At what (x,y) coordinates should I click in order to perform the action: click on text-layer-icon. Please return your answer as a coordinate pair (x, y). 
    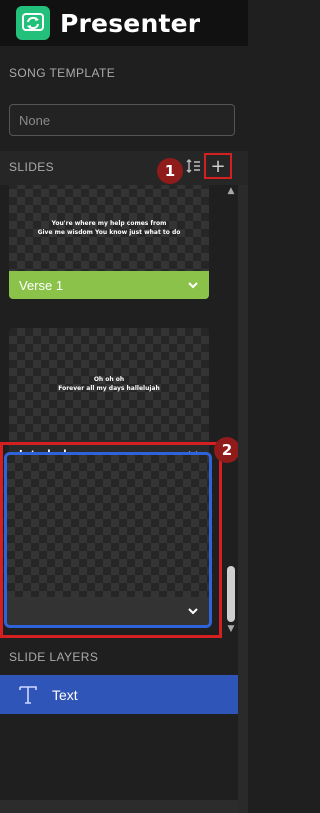
    Looking at the image, I should click on (28, 694).